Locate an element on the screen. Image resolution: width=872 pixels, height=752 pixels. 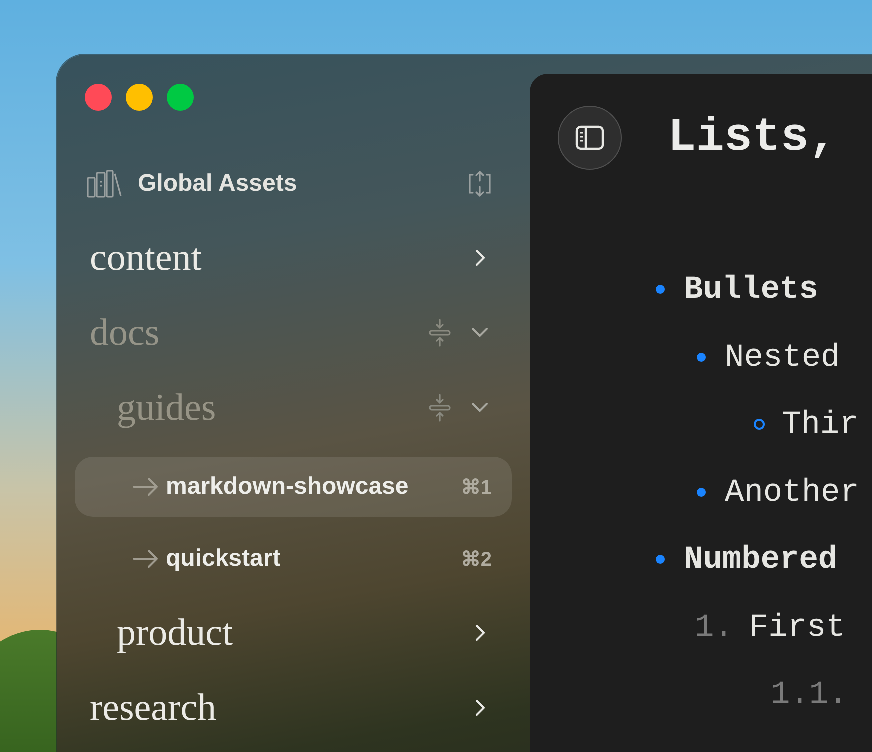
switch-workspace-icon is located at coordinates (480, 184).